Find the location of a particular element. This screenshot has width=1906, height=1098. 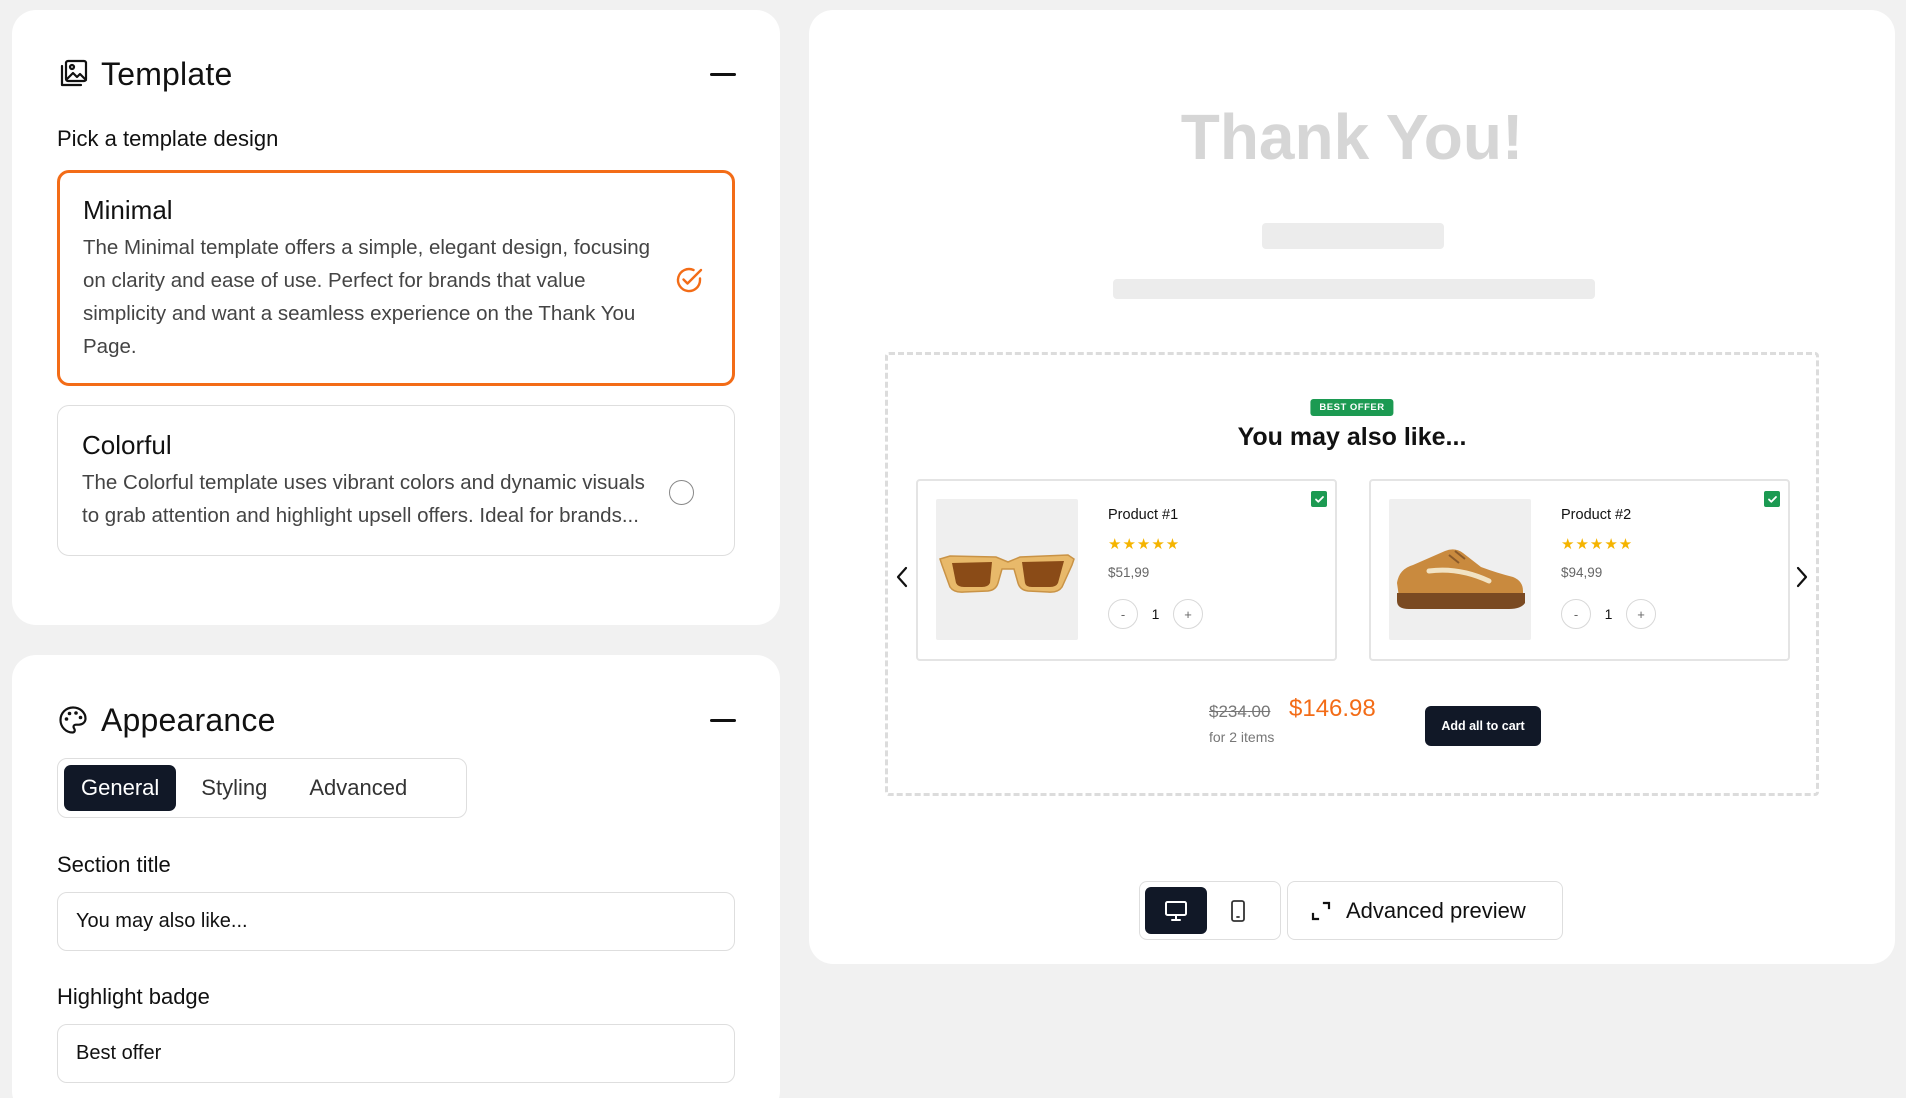

highlight-badge-label: Highlight badge is located at coordinates (133, 996).